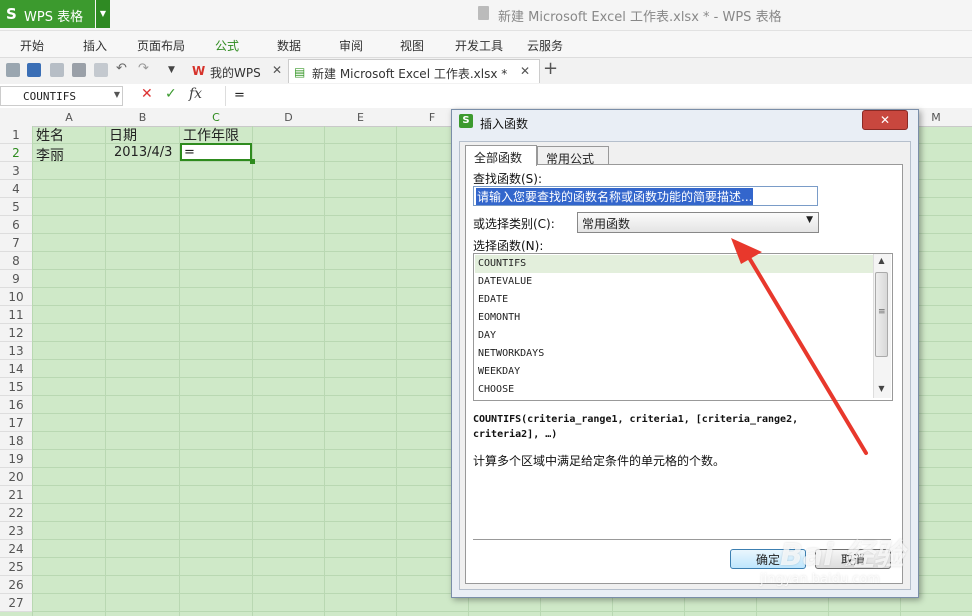  Describe the element at coordinates (550, 68) in the screenshot. I see `new-tab-plus-icon: +` at that location.